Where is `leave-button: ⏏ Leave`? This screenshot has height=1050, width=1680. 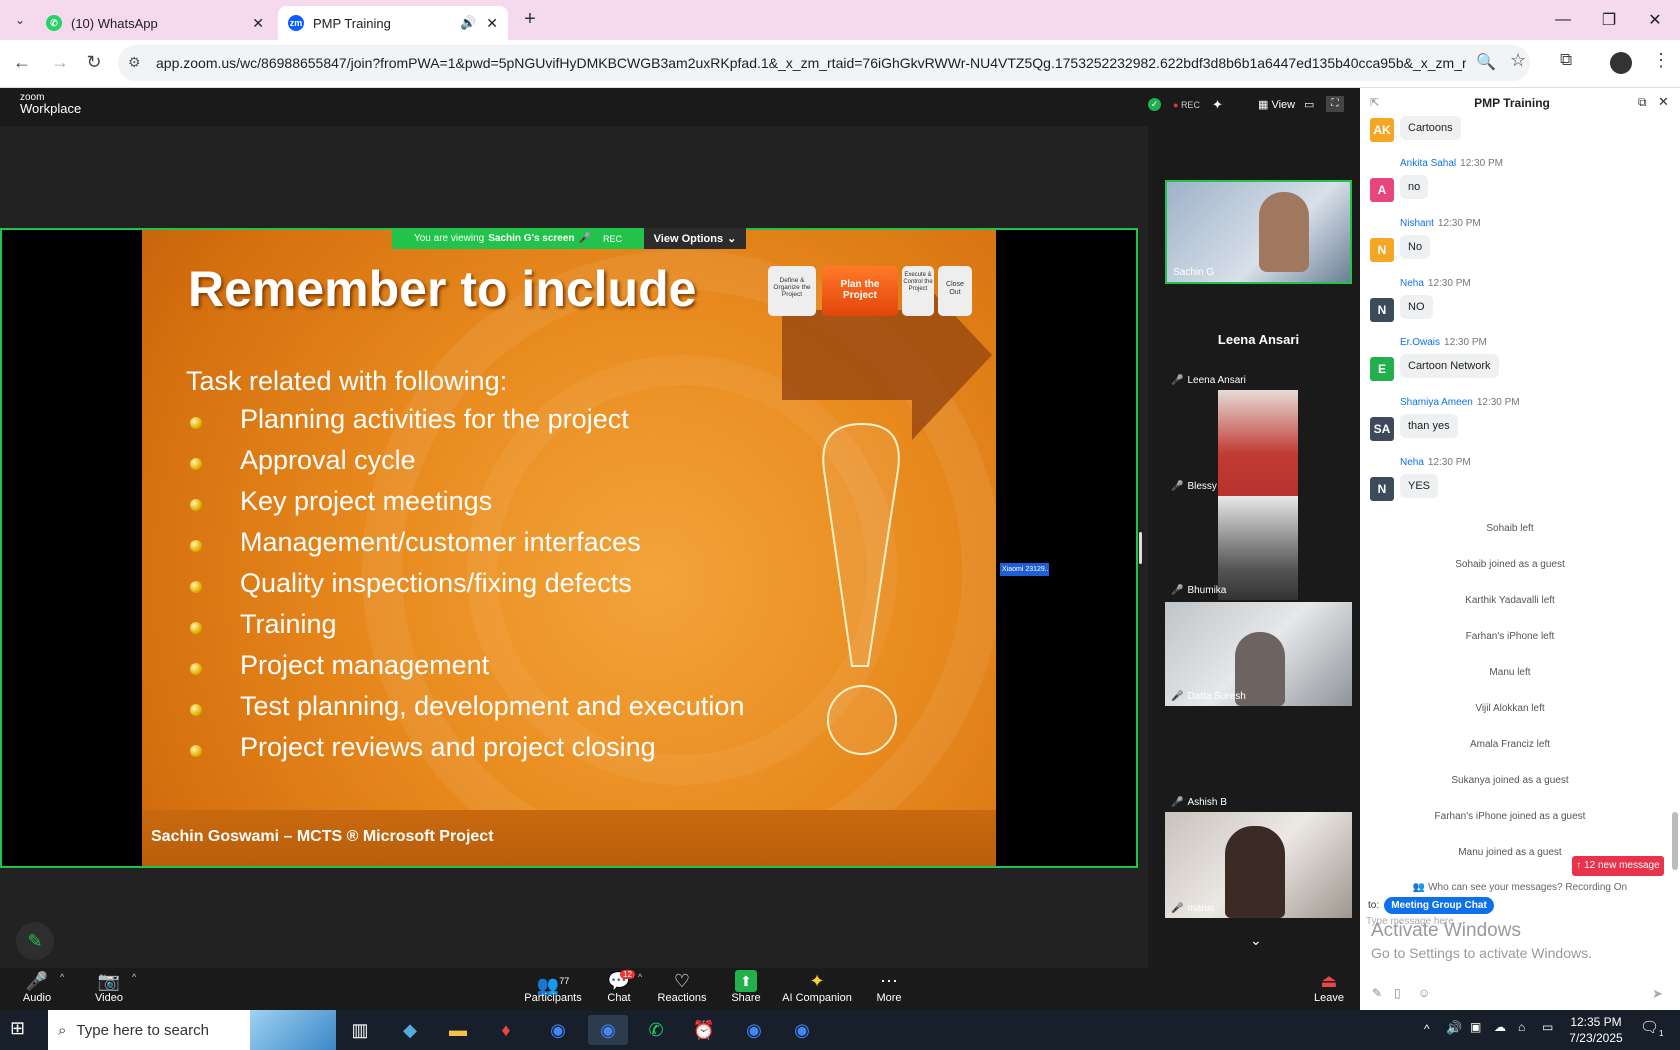 leave-button: ⏏ Leave is located at coordinates (1329, 987).